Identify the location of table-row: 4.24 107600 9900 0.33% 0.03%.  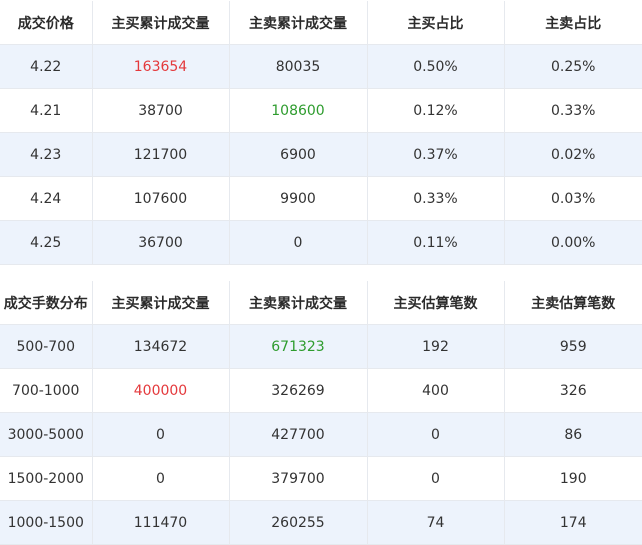
(321, 198).